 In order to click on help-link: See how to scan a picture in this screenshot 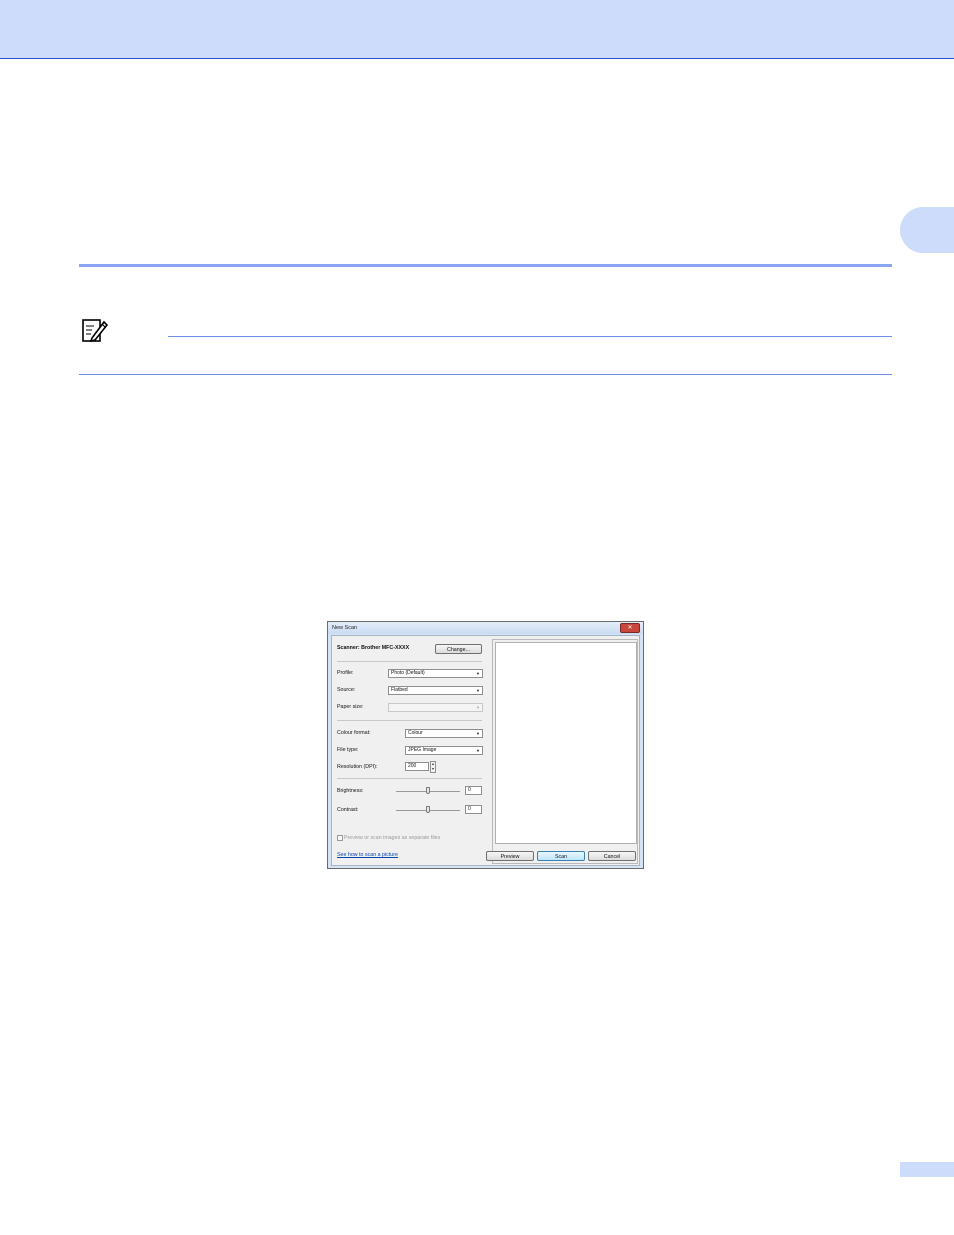, I will do `click(367, 855)`.